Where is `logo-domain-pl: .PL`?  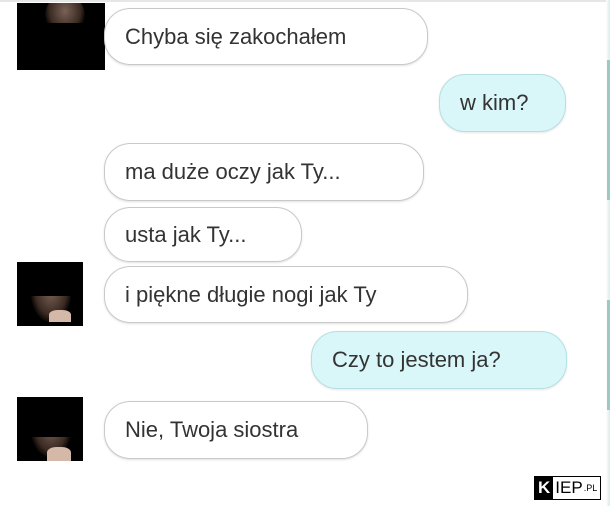
logo-domain-pl: .PL is located at coordinates (590, 488).